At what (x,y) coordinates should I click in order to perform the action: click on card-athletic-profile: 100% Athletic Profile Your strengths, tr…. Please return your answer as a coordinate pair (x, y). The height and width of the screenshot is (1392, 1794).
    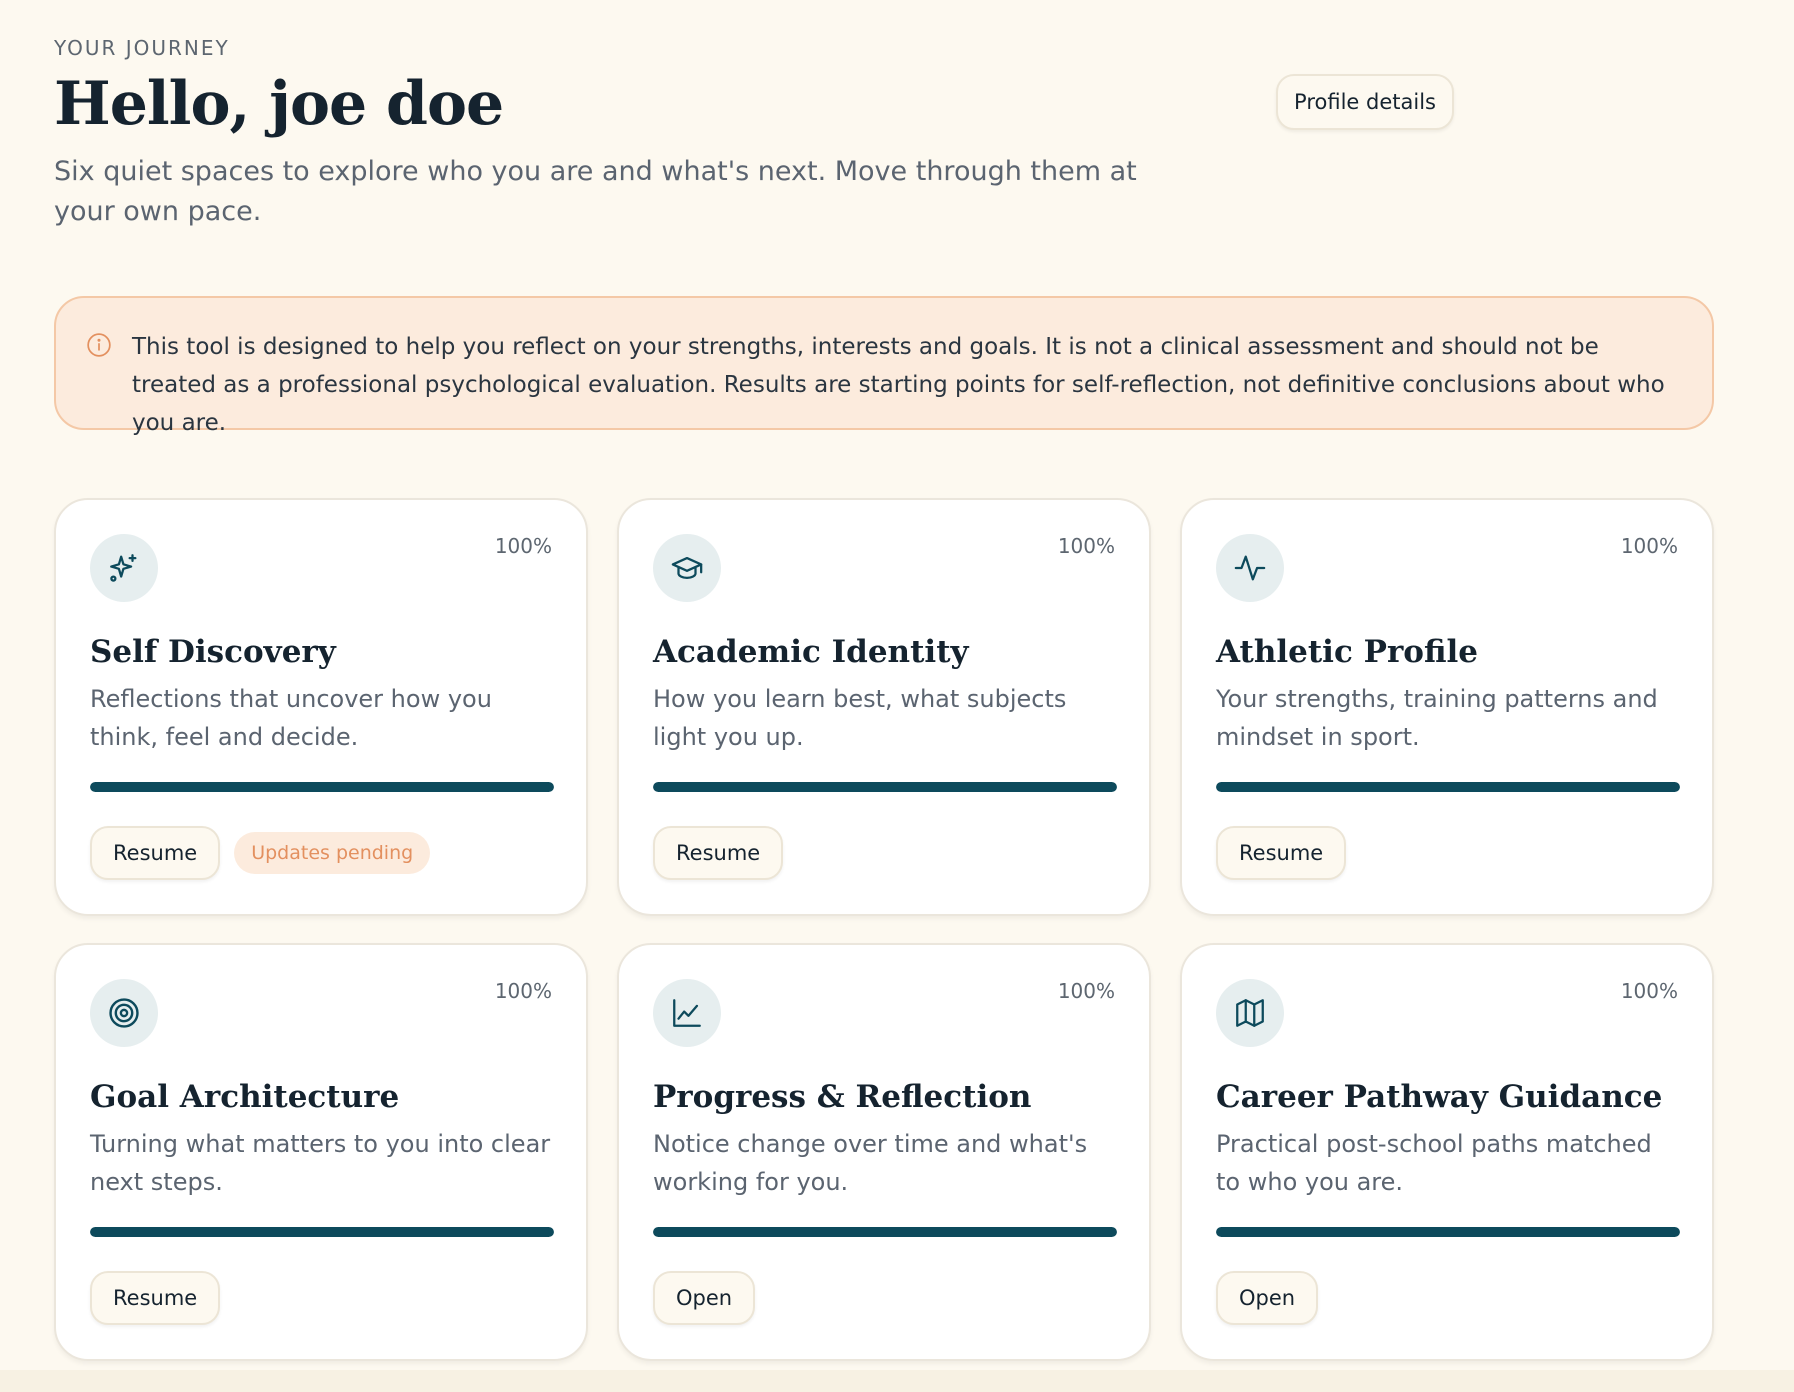
    Looking at the image, I should click on (1447, 707).